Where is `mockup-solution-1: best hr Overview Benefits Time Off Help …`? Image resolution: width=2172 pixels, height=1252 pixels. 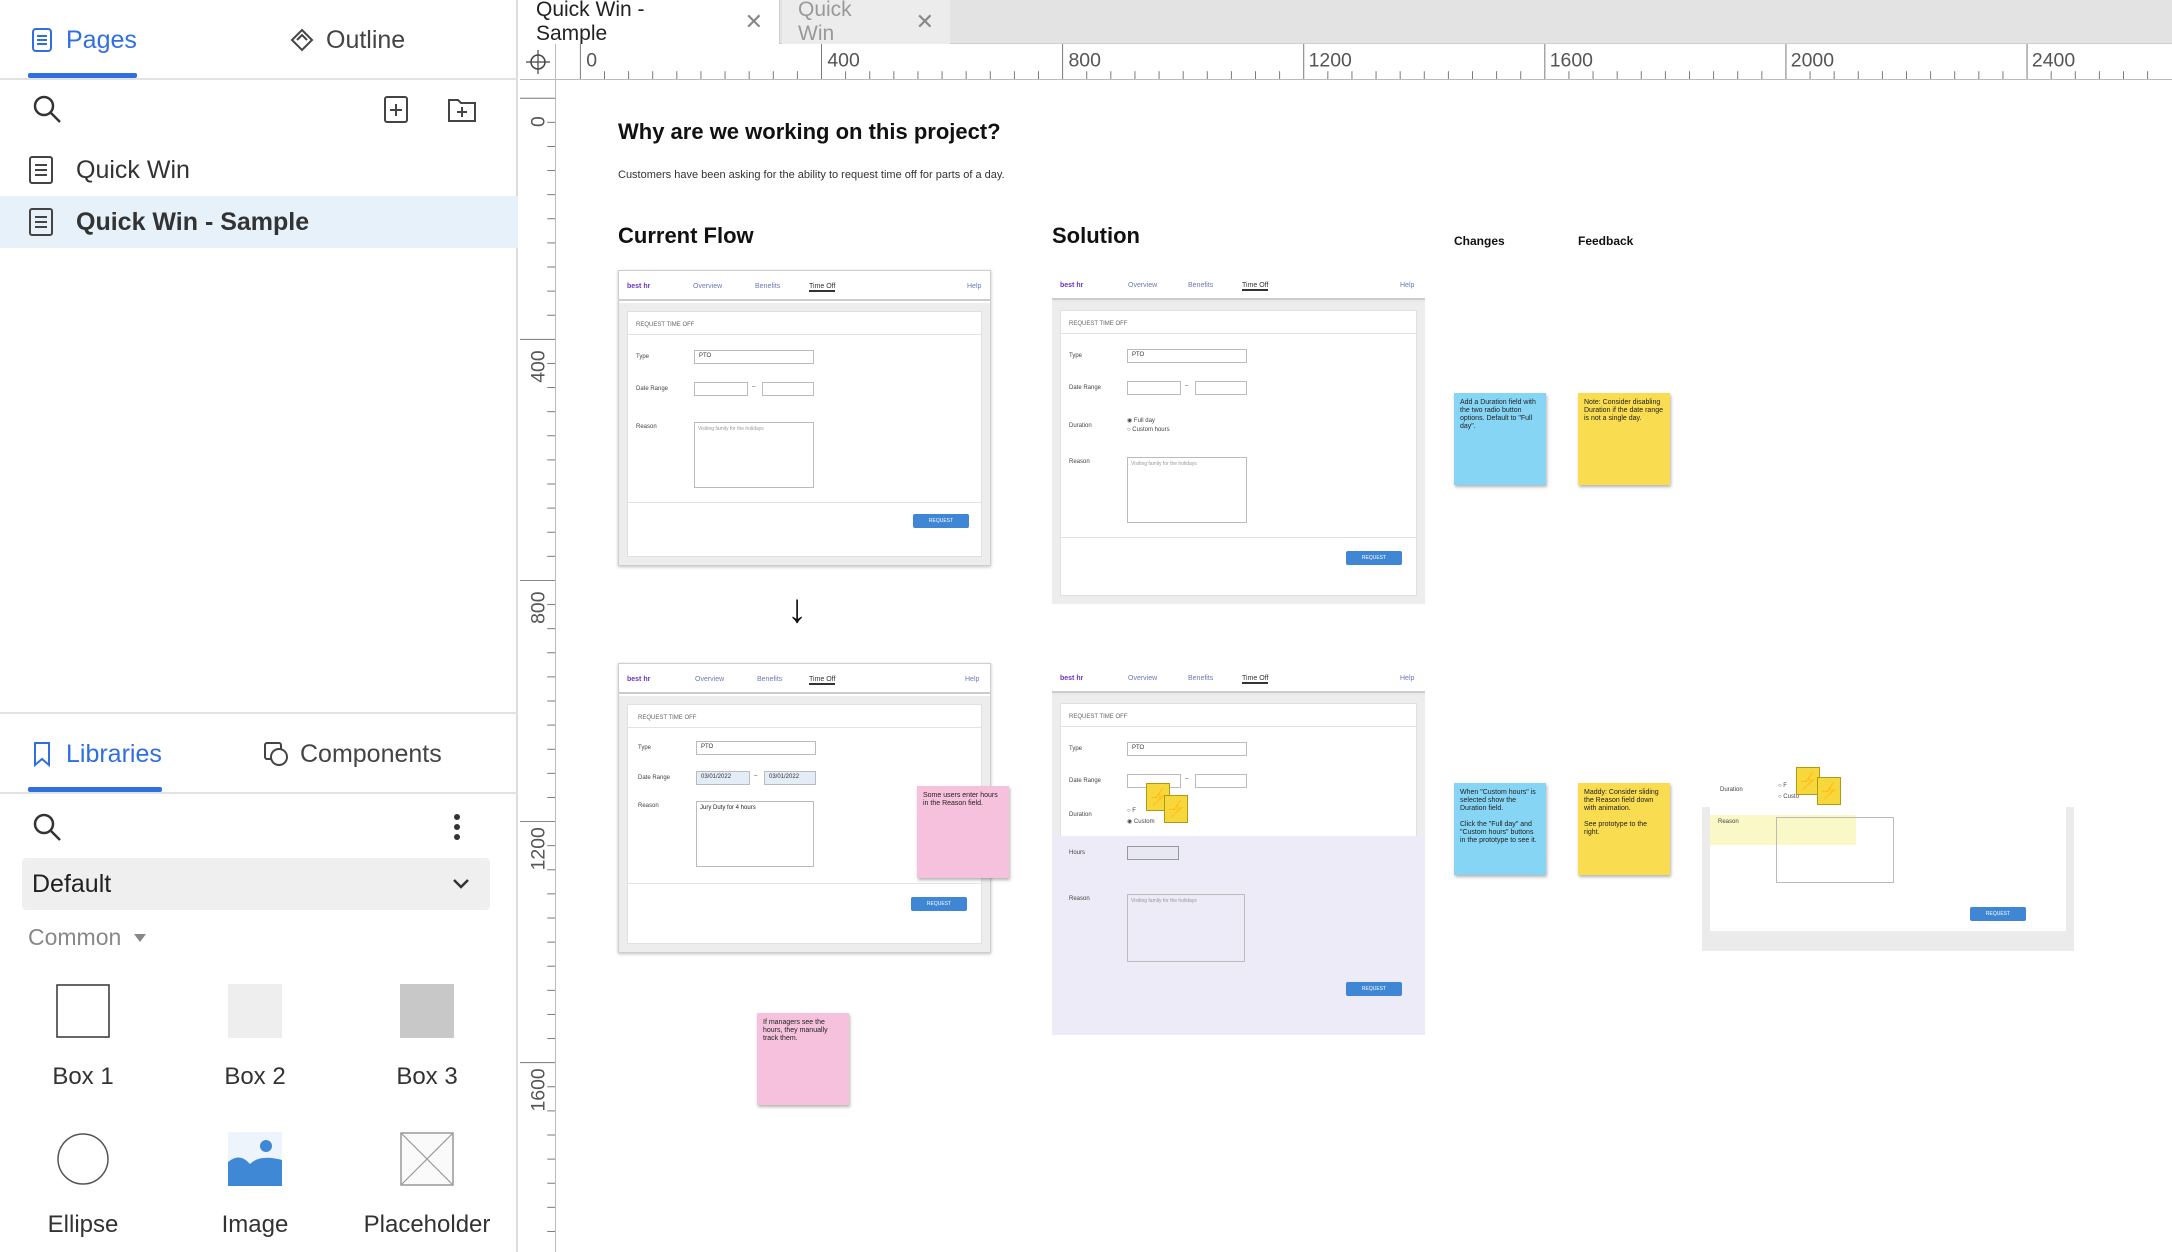 mockup-solution-1: best hr Overview Benefits Time Off Help … is located at coordinates (1238, 437).